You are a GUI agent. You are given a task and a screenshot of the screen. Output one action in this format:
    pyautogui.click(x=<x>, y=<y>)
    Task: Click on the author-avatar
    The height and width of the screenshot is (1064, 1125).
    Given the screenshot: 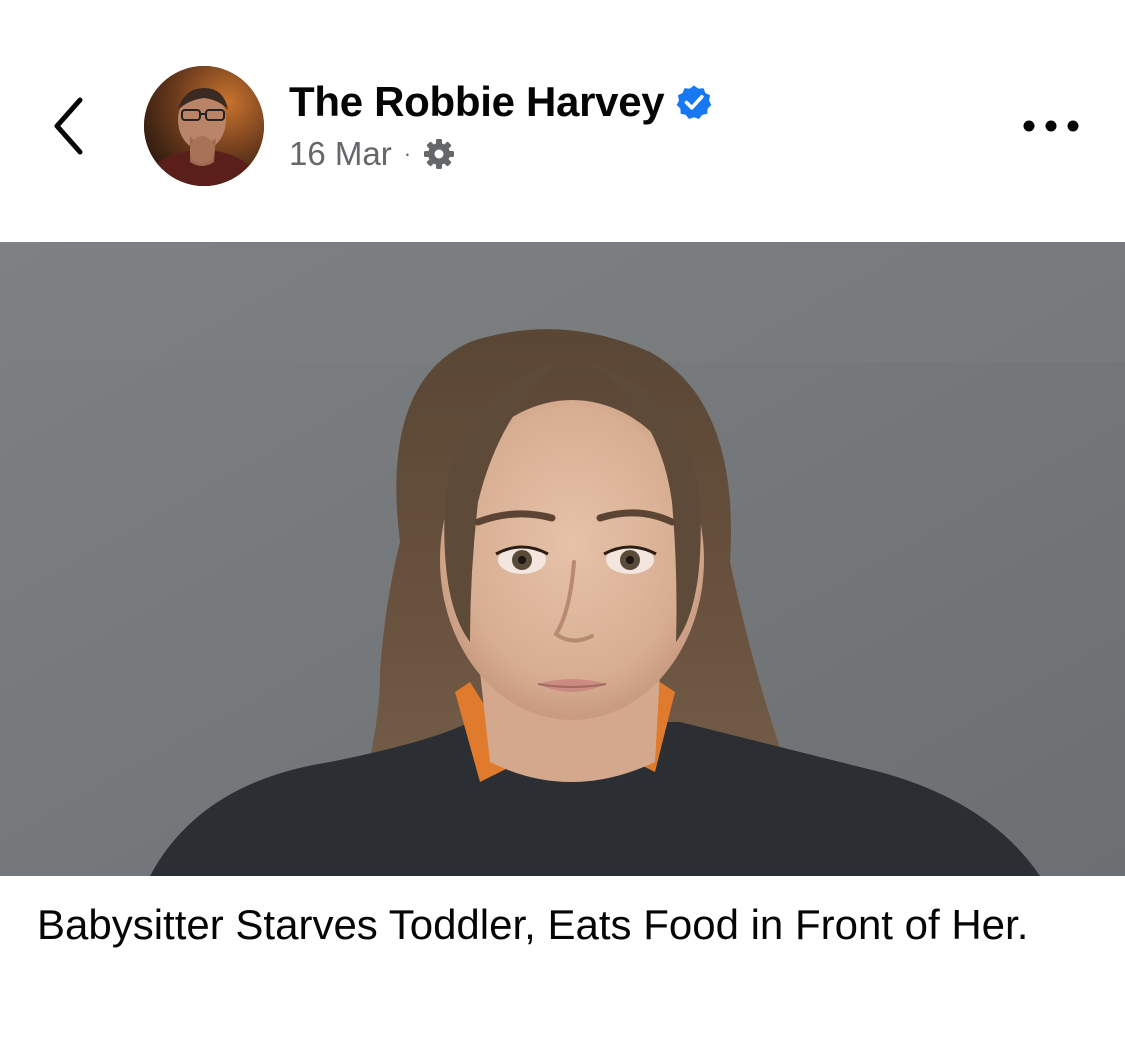 What is the action you would take?
    pyautogui.click(x=204, y=126)
    